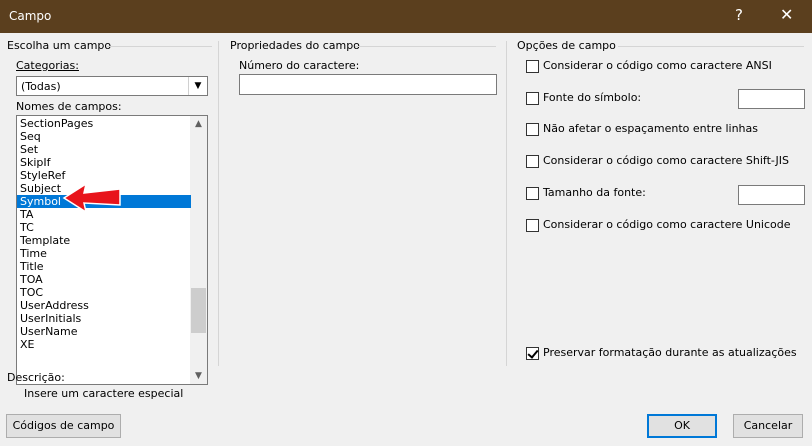 The width and height of the screenshot is (812, 446). What do you see at coordinates (299, 65) in the screenshot?
I see `char-number-label: Número do caractere:` at bounding box center [299, 65].